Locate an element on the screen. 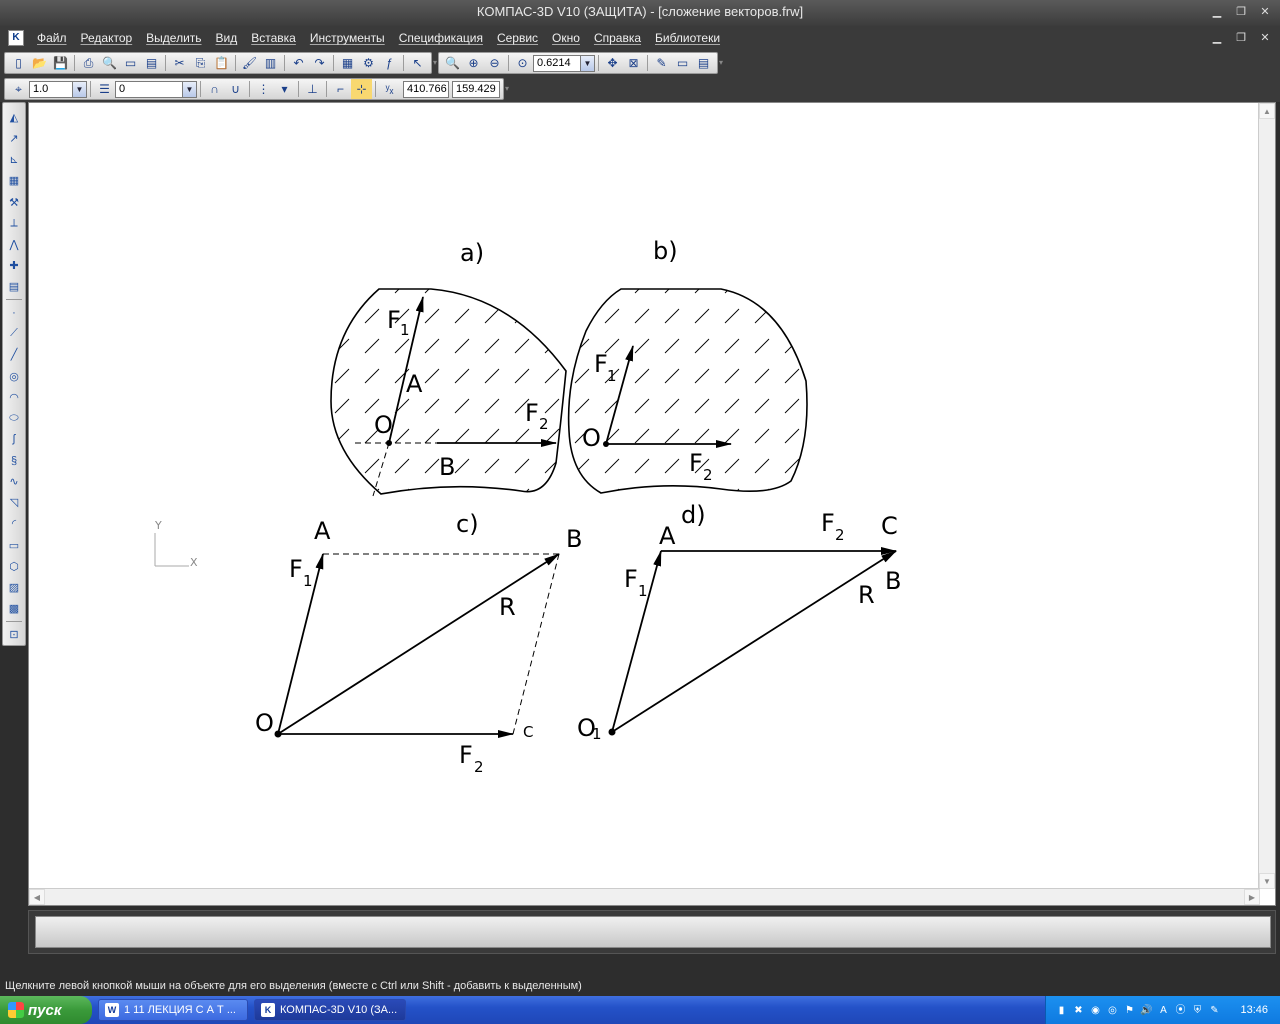  close-button: ✕ is located at coordinates (1265, 12).